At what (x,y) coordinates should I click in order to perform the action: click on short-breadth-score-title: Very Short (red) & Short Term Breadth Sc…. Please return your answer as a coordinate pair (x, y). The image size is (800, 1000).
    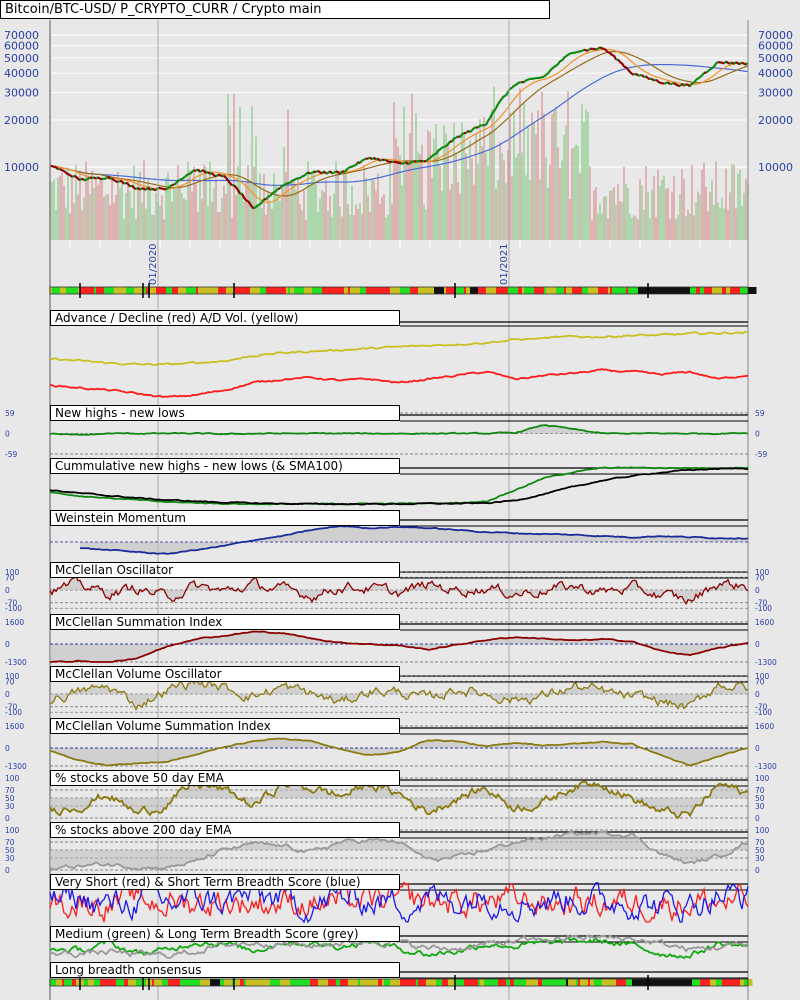
    Looking at the image, I should click on (225, 882).